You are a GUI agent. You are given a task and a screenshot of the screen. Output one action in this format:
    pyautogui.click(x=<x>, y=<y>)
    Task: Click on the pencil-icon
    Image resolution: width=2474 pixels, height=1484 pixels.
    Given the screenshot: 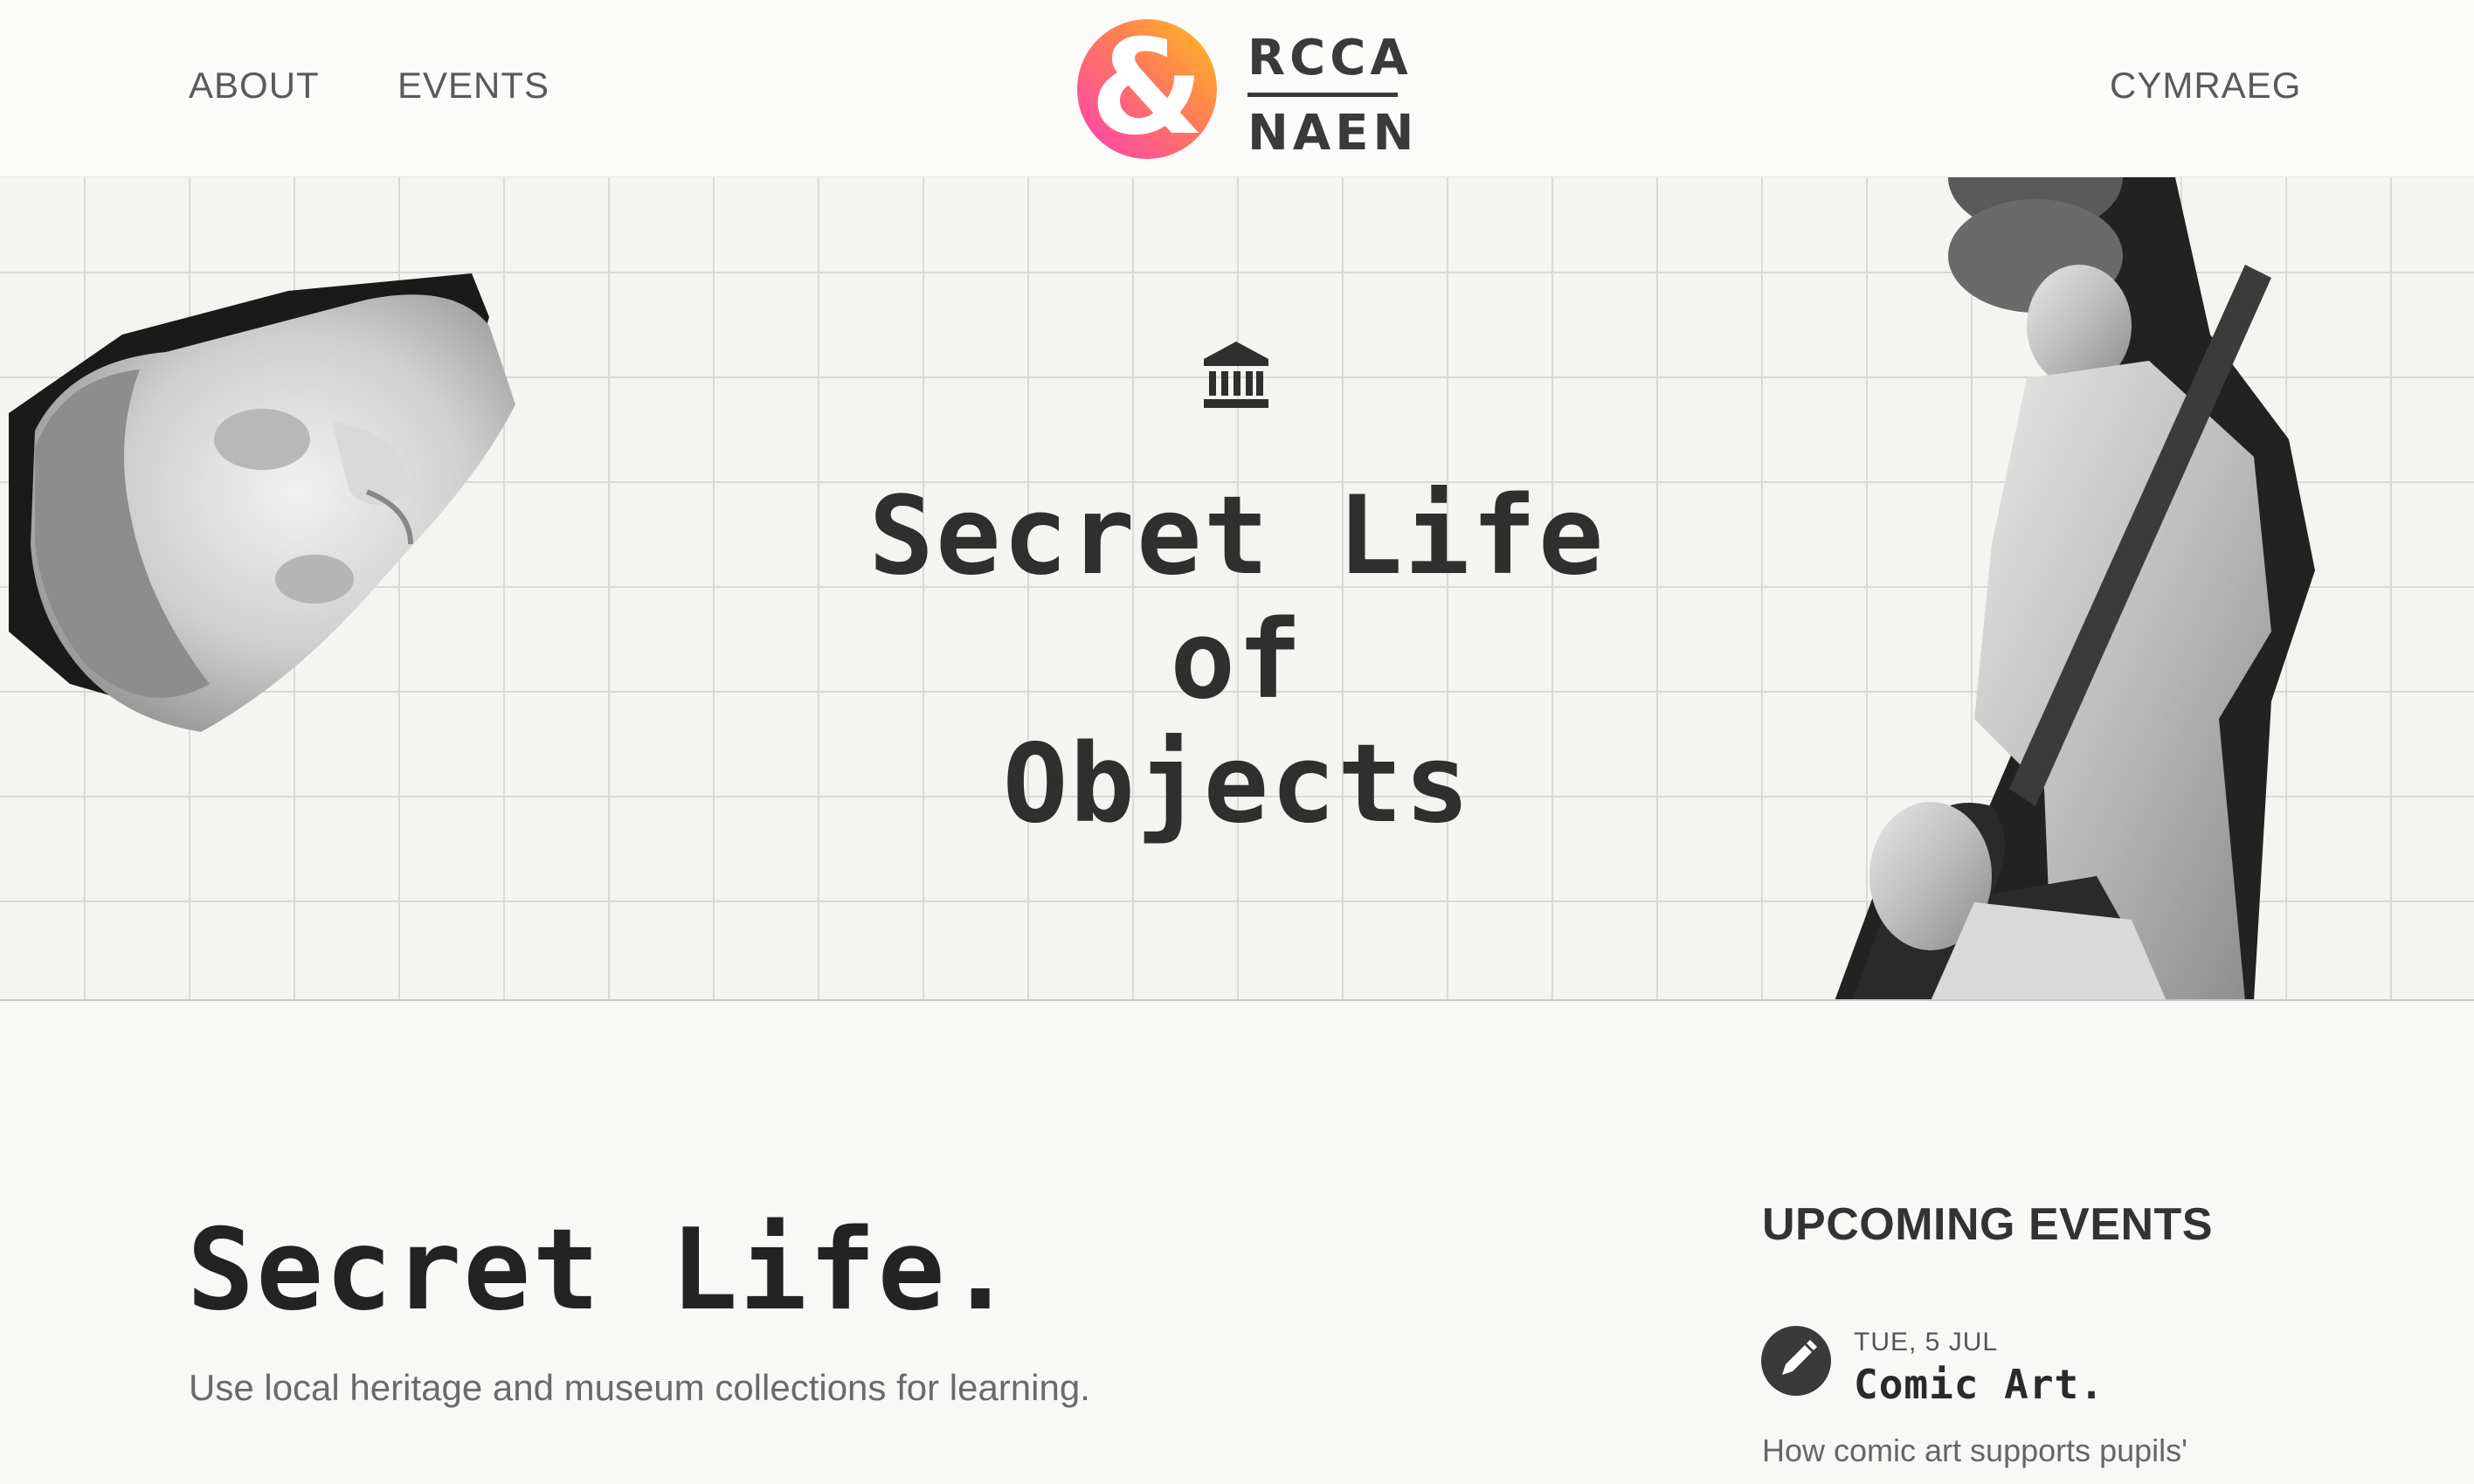 What is the action you would take?
    pyautogui.click(x=1796, y=1361)
    